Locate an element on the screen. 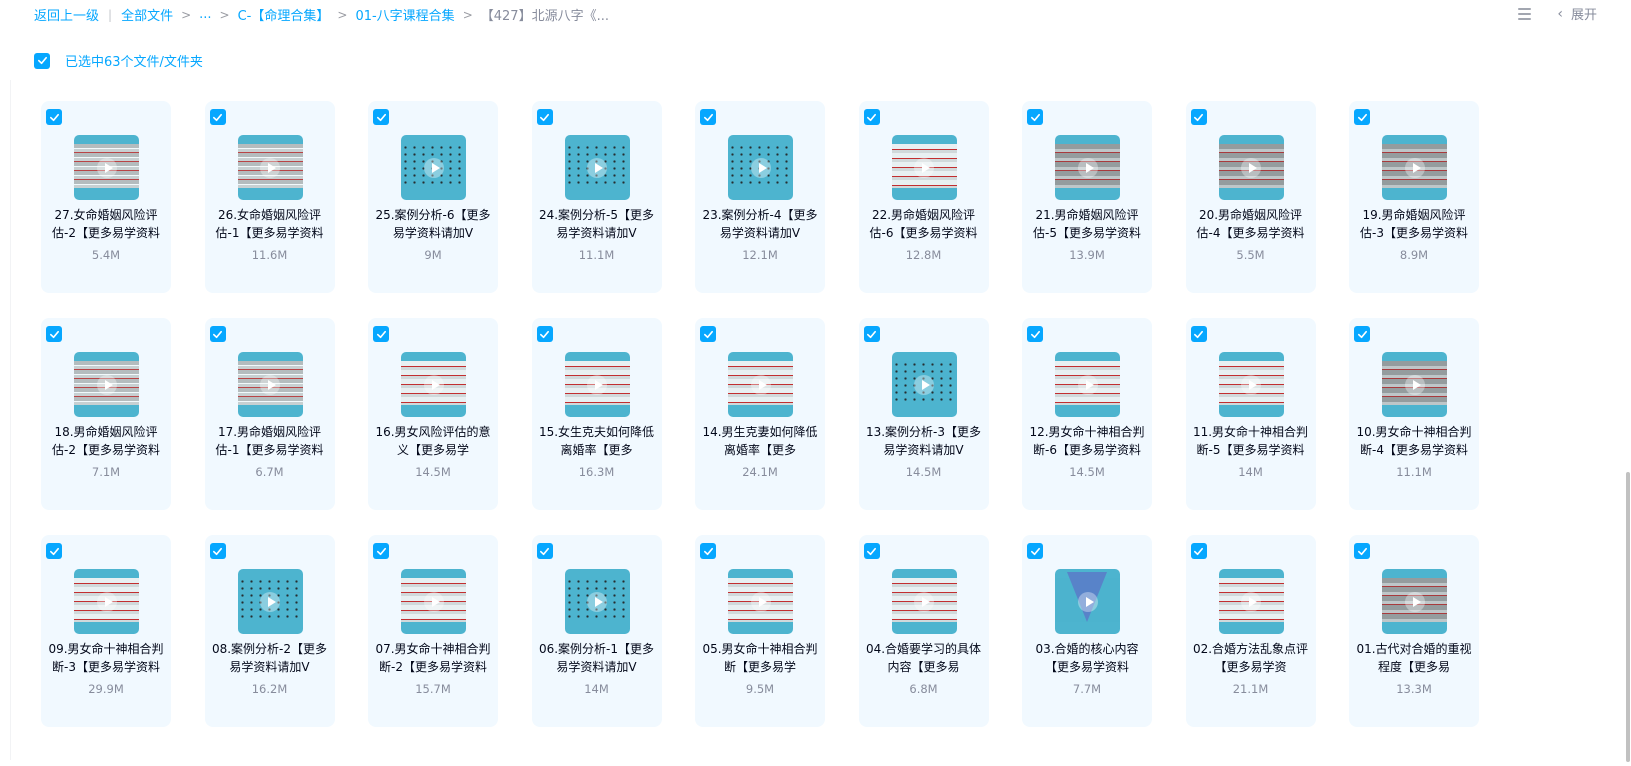 Image resolution: width=1631 pixels, height=766 pixels. file-name: 02.合婚方法乱象点评【更多易学资 is located at coordinates (1251, 658).